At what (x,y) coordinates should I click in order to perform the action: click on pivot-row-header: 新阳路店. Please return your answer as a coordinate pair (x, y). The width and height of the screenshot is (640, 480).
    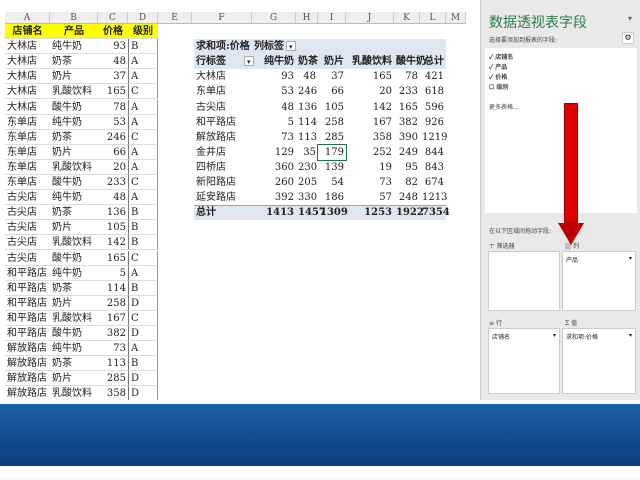
    Looking at the image, I should click on (223, 182).